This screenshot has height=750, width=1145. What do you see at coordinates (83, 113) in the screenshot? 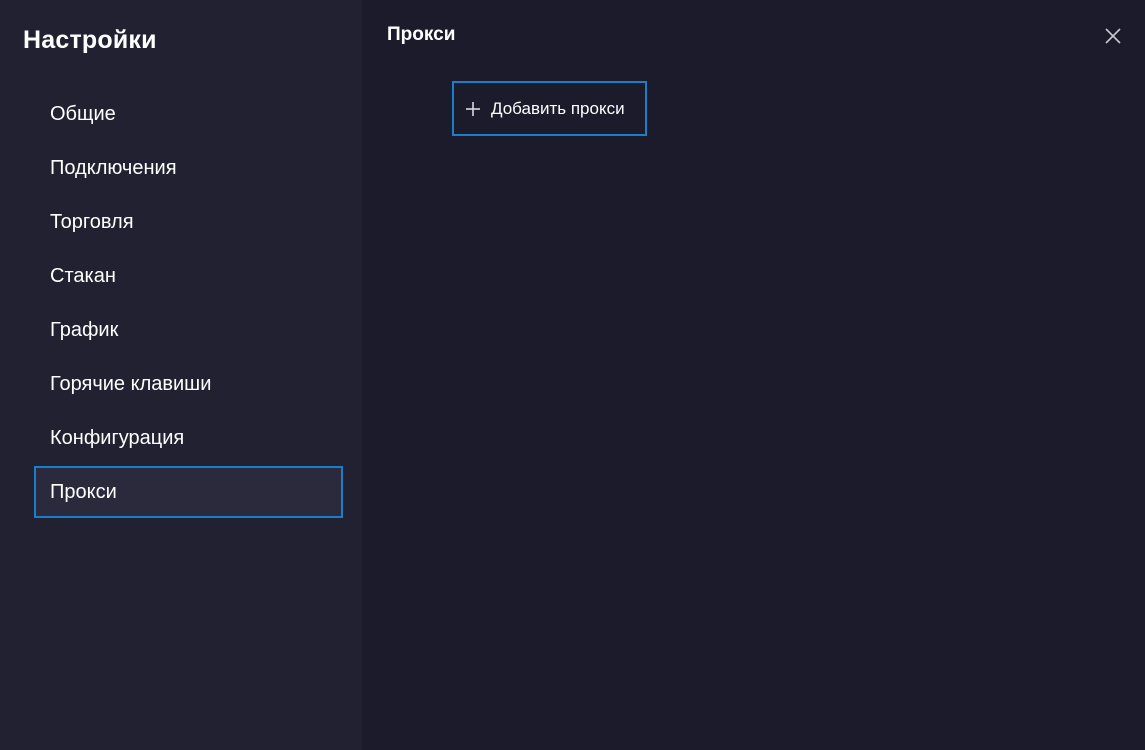
I see `sidebar-item-label: Общие` at bounding box center [83, 113].